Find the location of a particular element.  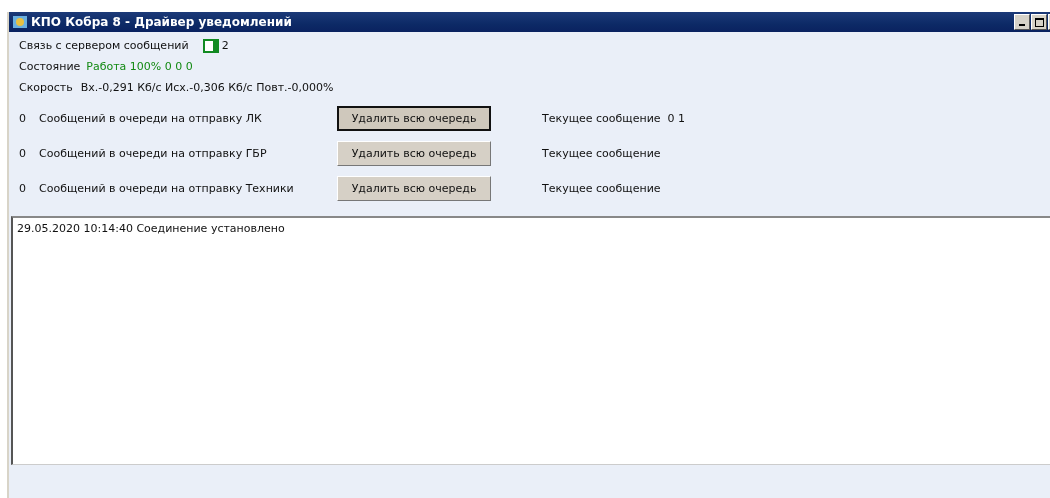

minimize-button is located at coordinates (1022, 22).